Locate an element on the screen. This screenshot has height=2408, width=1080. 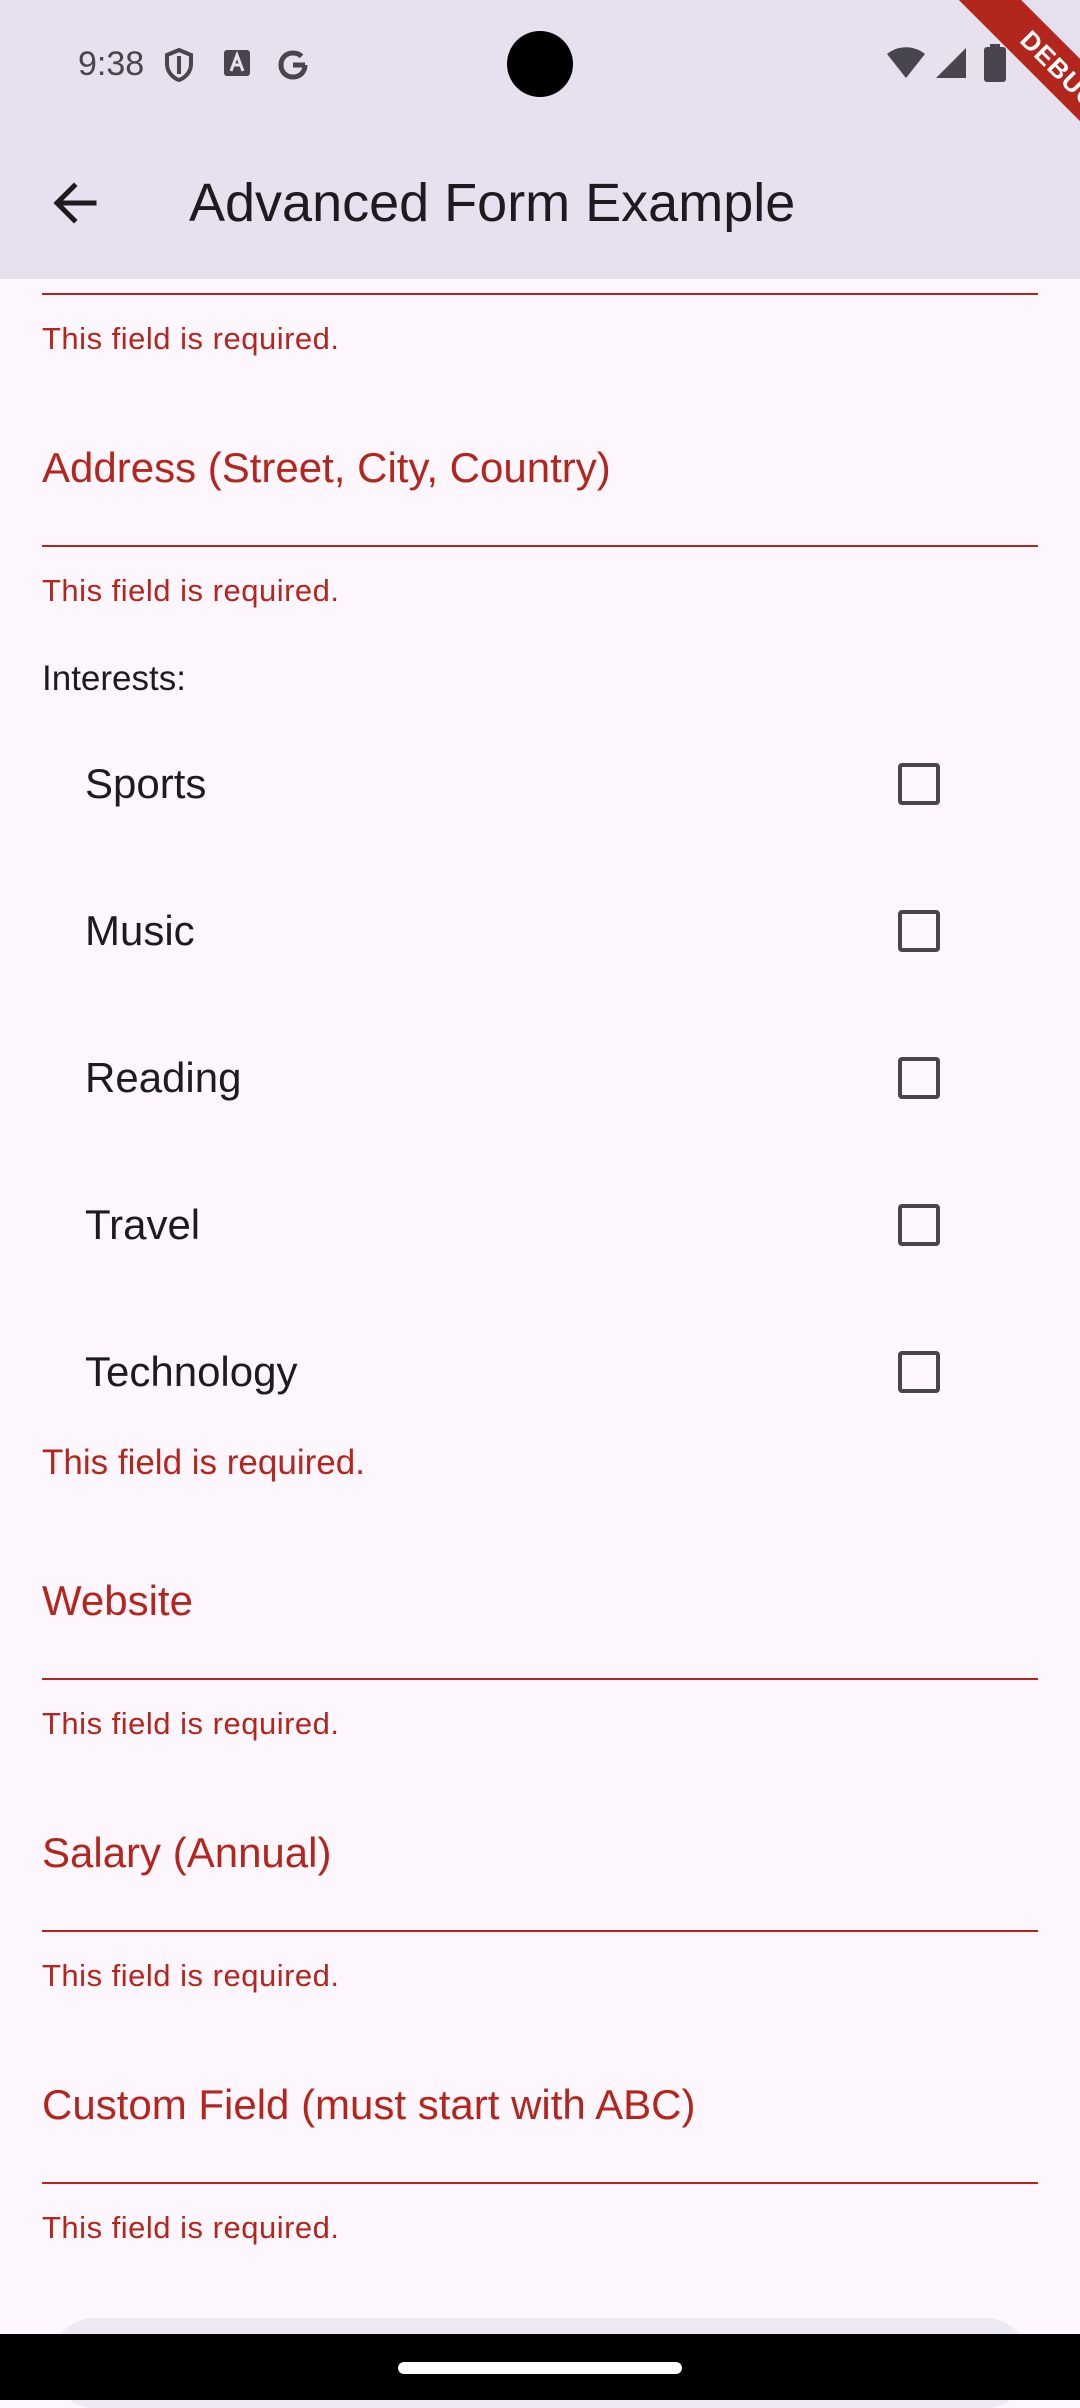
status-bar: 9:38 is located at coordinates (540, 65).